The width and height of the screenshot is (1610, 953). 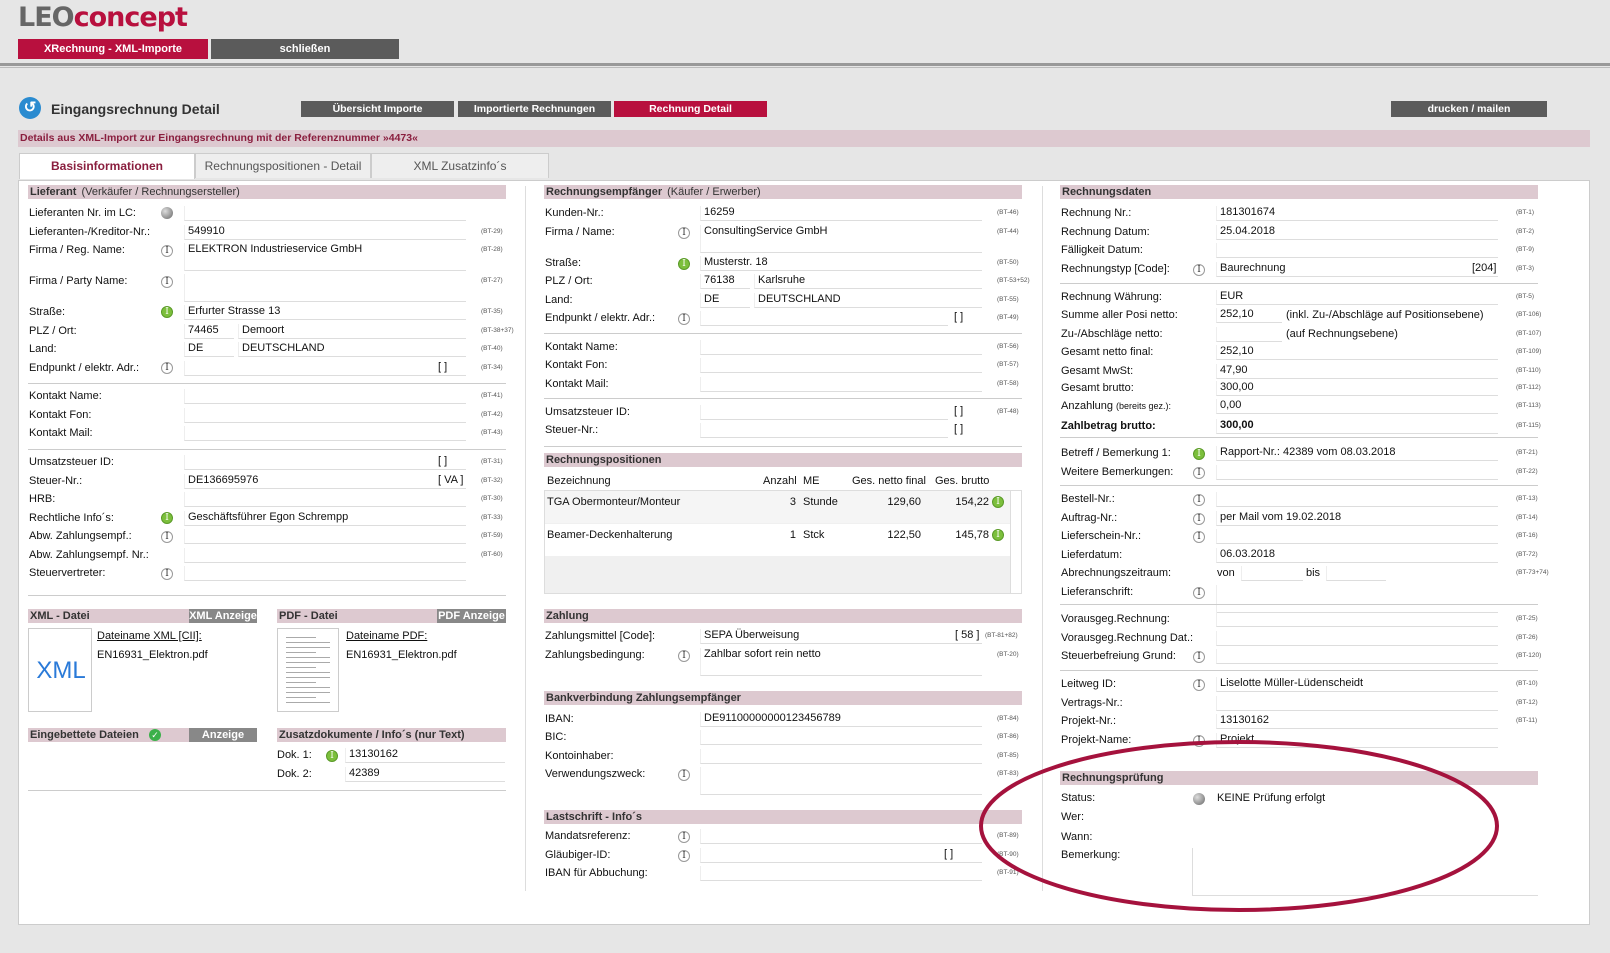 What do you see at coordinates (325, 481) in the screenshot?
I see `lieferant-field: DE136695976` at bounding box center [325, 481].